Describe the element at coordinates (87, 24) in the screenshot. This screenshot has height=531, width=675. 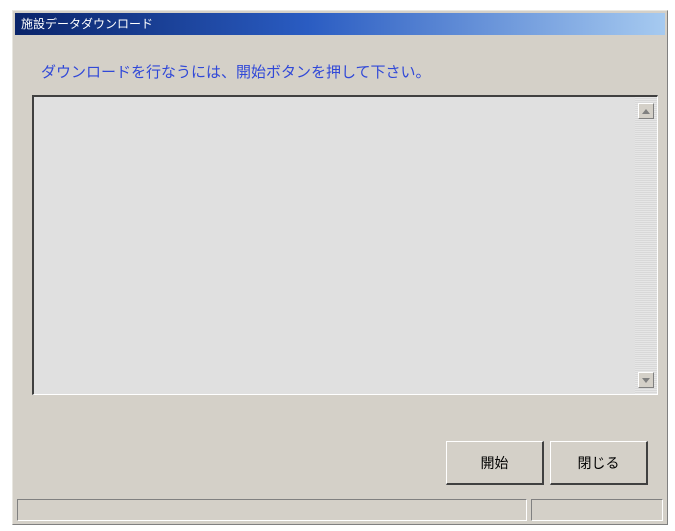
I see `window-title: 施設データダウンロード` at that location.